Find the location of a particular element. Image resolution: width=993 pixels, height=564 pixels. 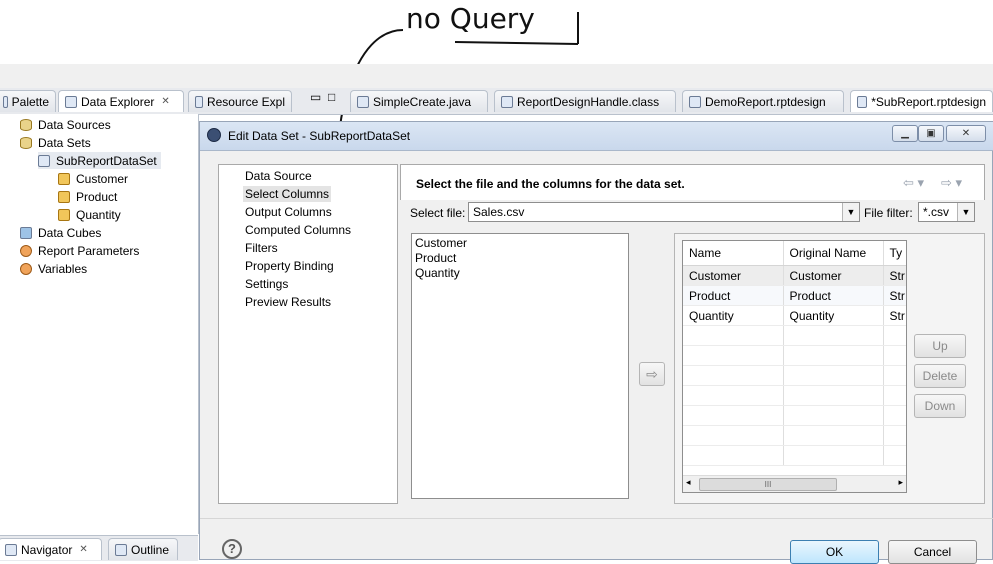

tree-item-report-parameters: Report Parameters is located at coordinates (79, 250).